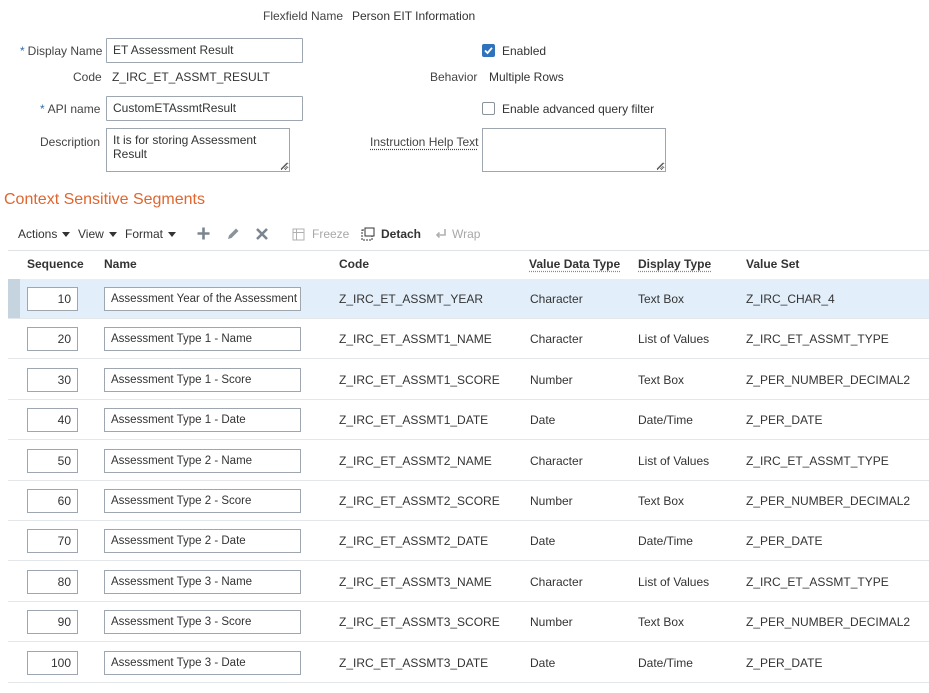 The width and height of the screenshot is (929, 693). What do you see at coordinates (52, 379) in the screenshot?
I see `sequence-input: 30` at bounding box center [52, 379].